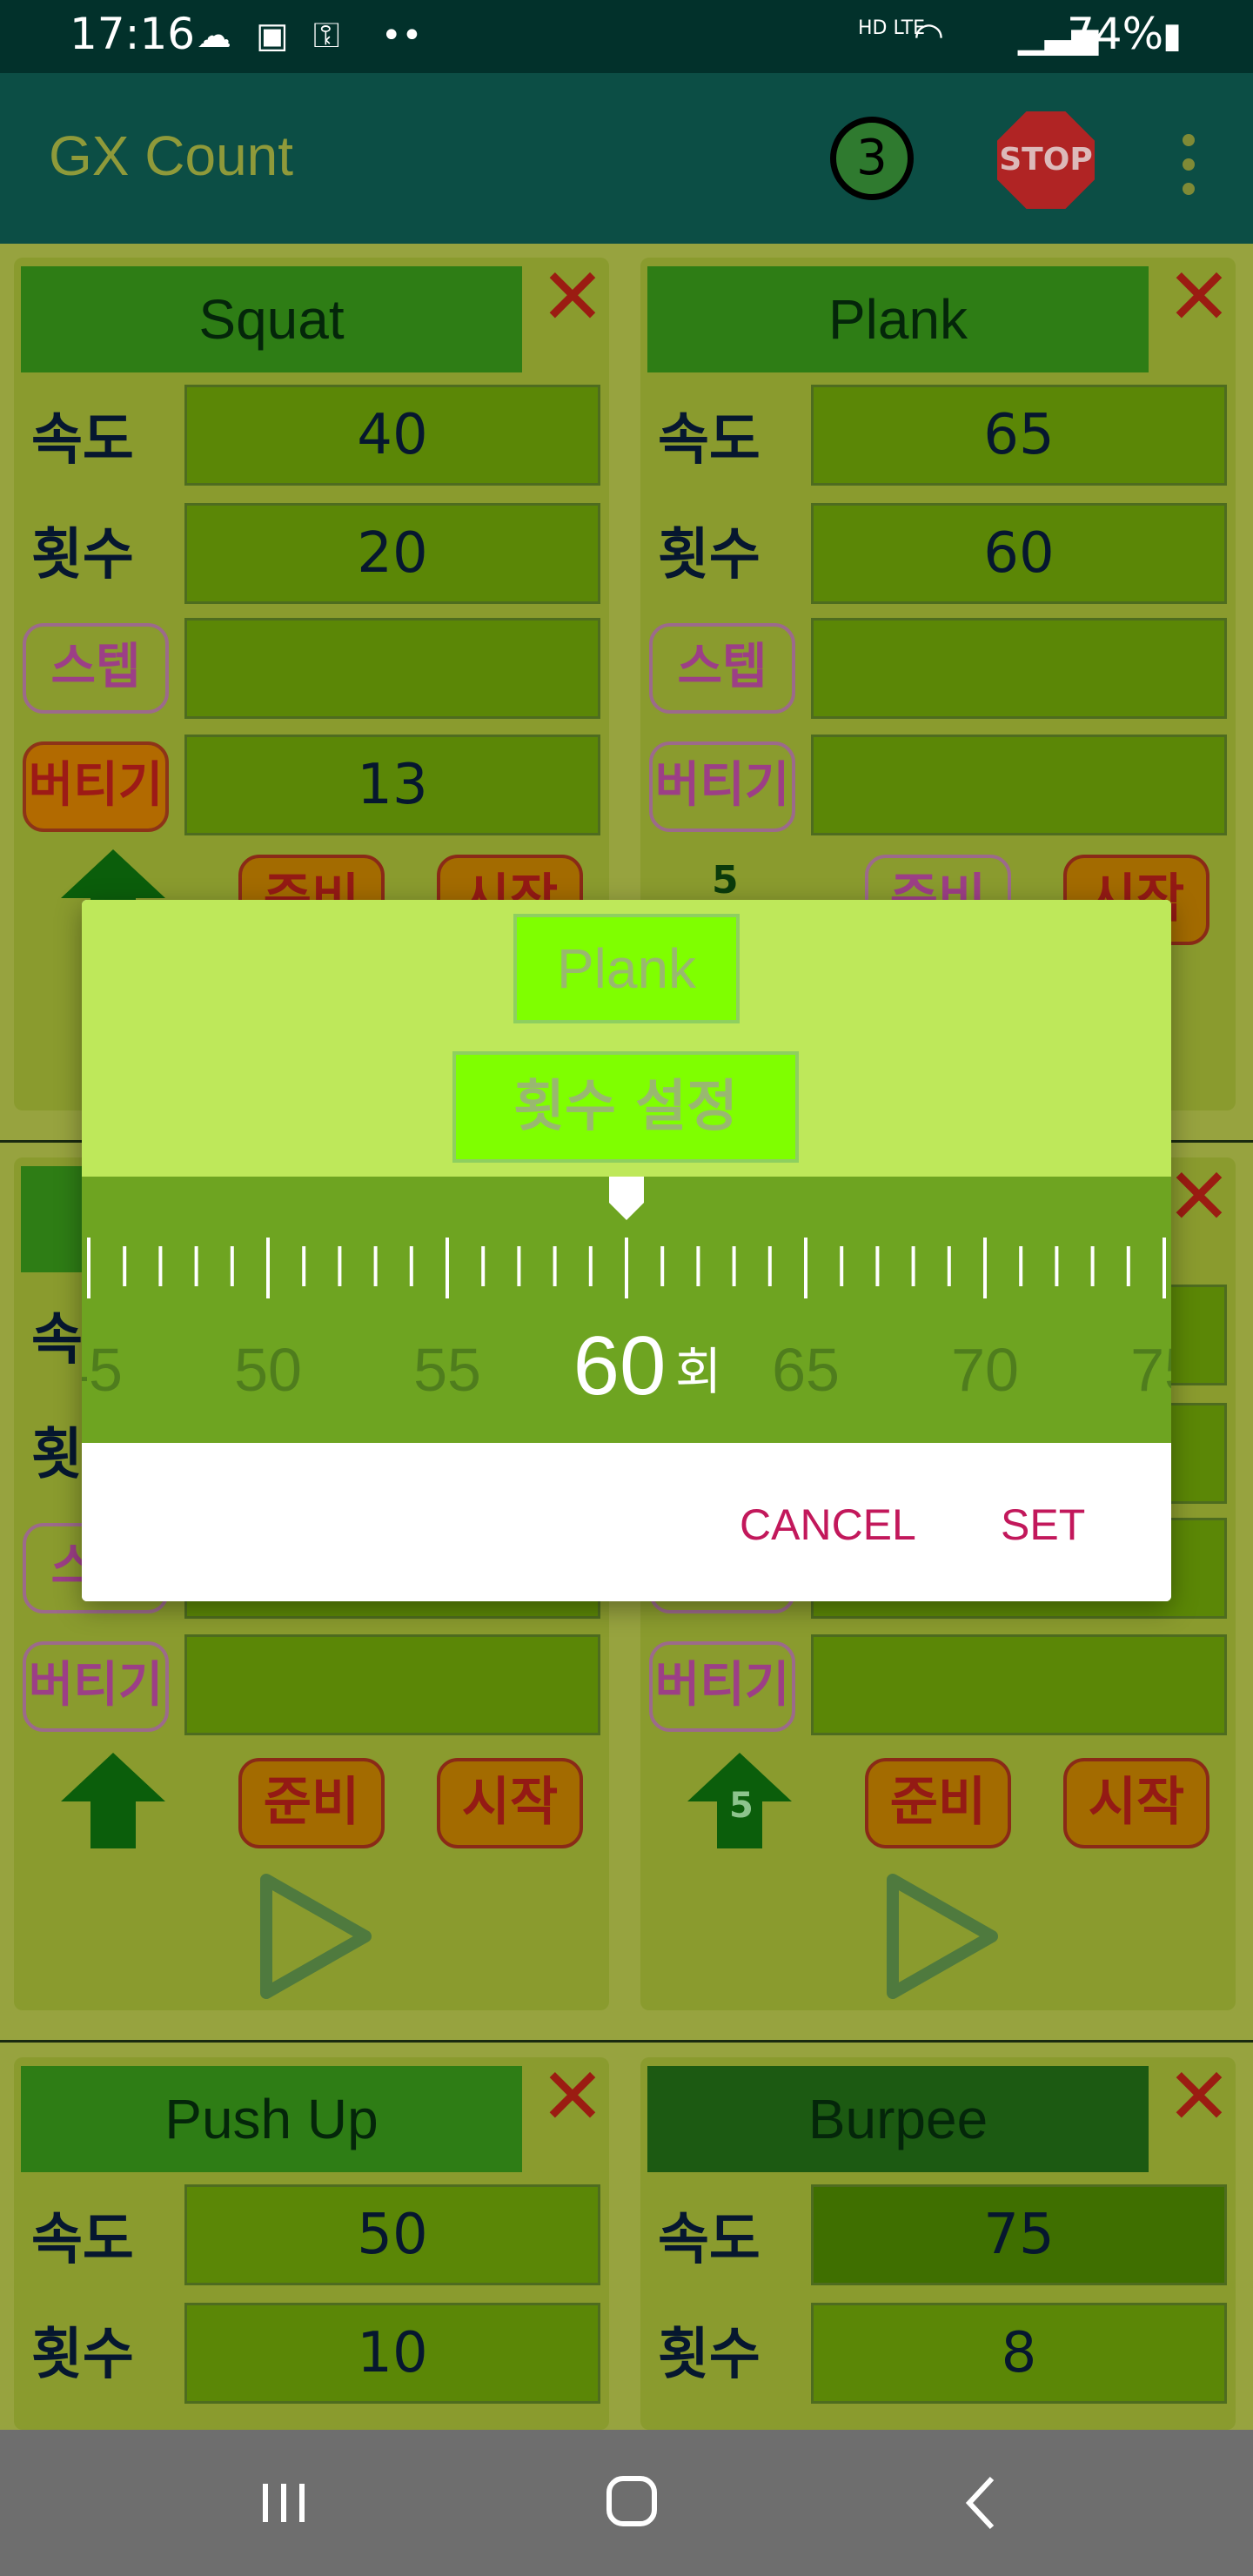 The width and height of the screenshot is (1253, 2576). What do you see at coordinates (625, 1107) in the screenshot?
I see `dialog-subtitle: 횟수 설정` at bounding box center [625, 1107].